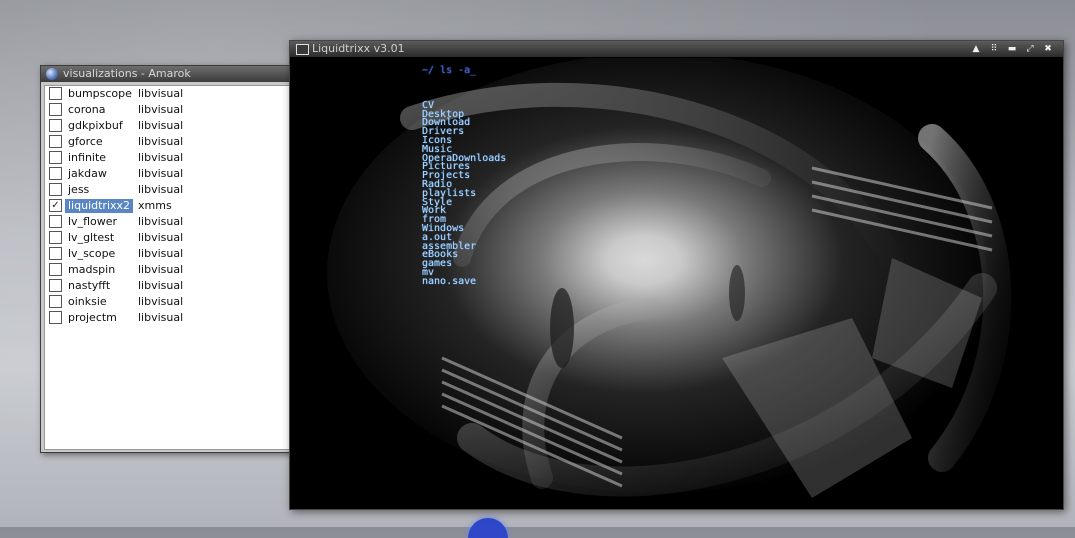  I want to click on visualization-row: jakdaw libvisual, so click(169, 174).